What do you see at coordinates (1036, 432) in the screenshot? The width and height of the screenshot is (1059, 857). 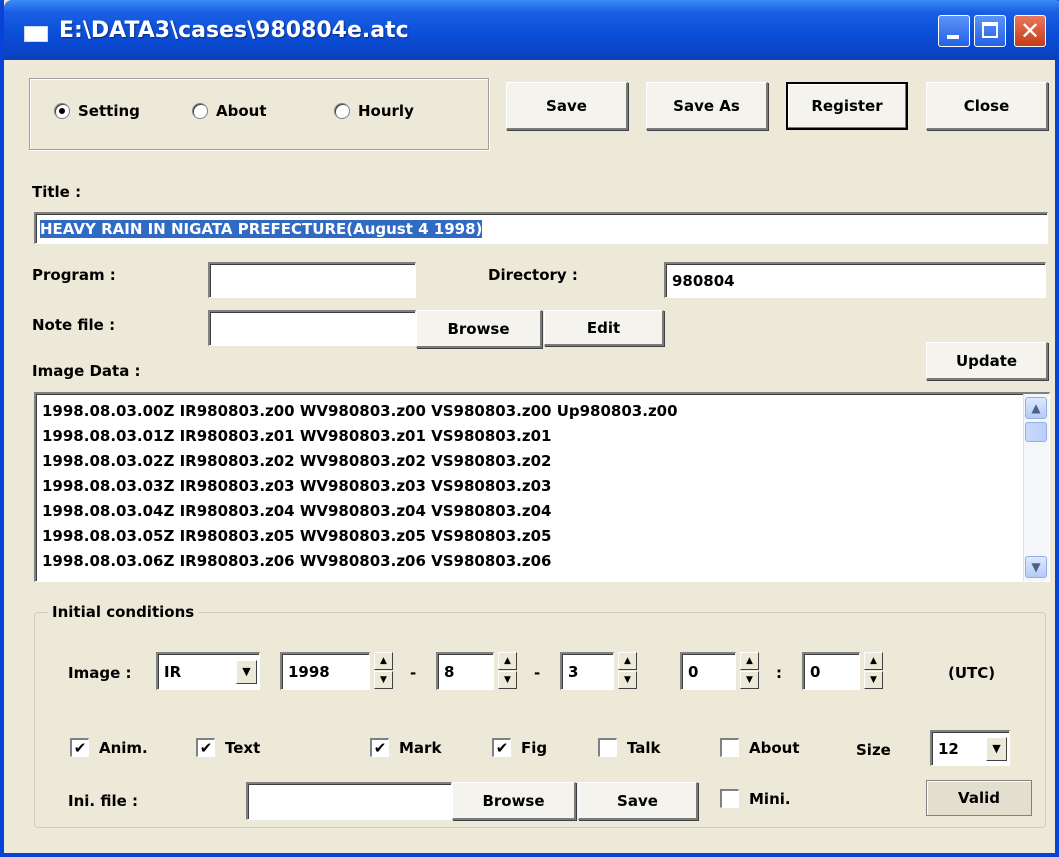 I see `scroll-thumb` at bounding box center [1036, 432].